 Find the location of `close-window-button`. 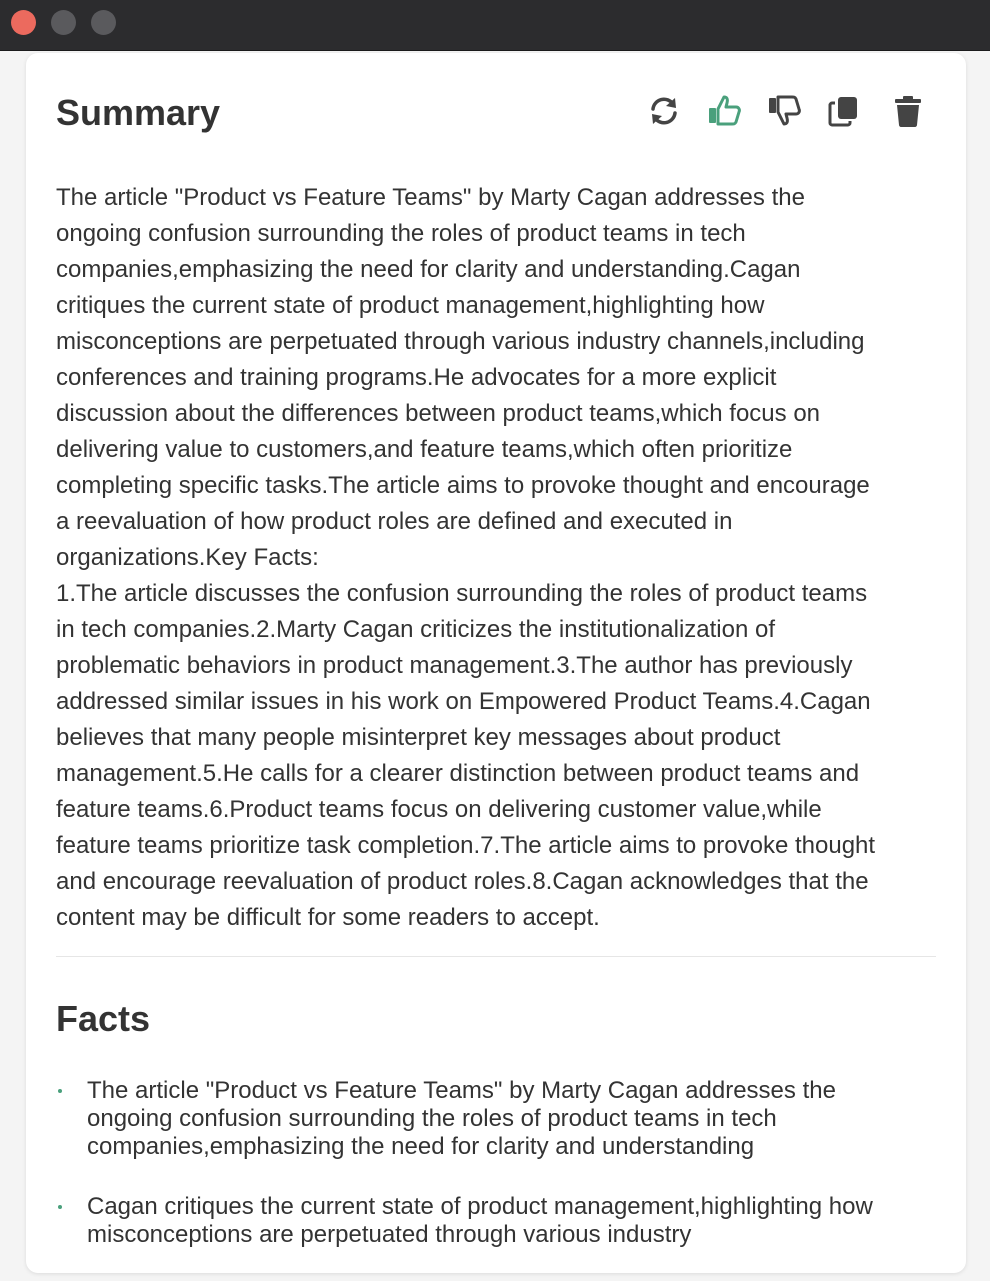

close-window-button is located at coordinates (23, 22).